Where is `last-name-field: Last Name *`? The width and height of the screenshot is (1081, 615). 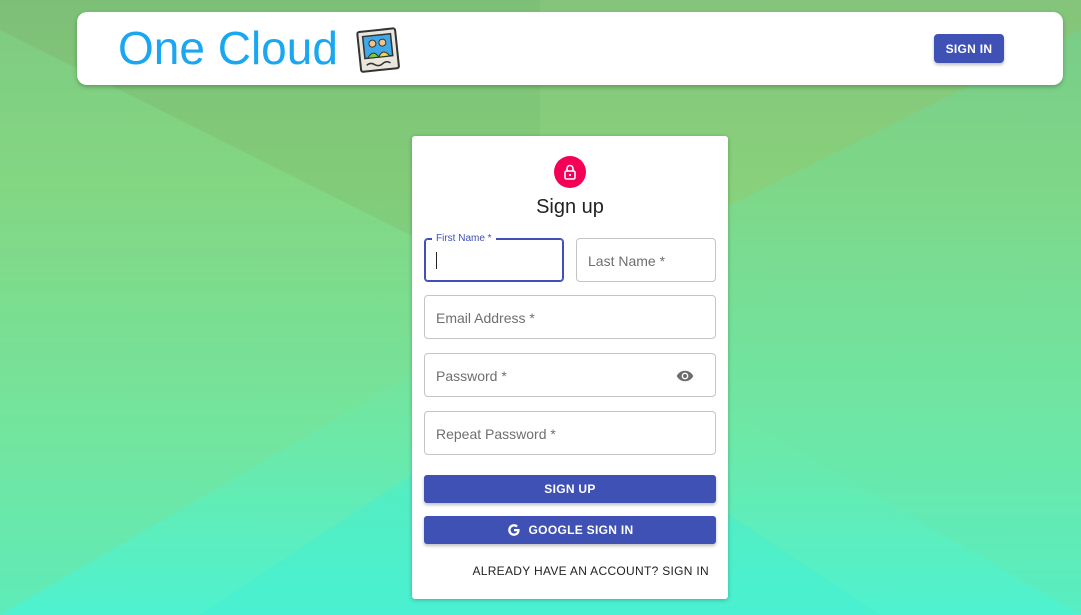
last-name-field: Last Name * is located at coordinates (646, 260).